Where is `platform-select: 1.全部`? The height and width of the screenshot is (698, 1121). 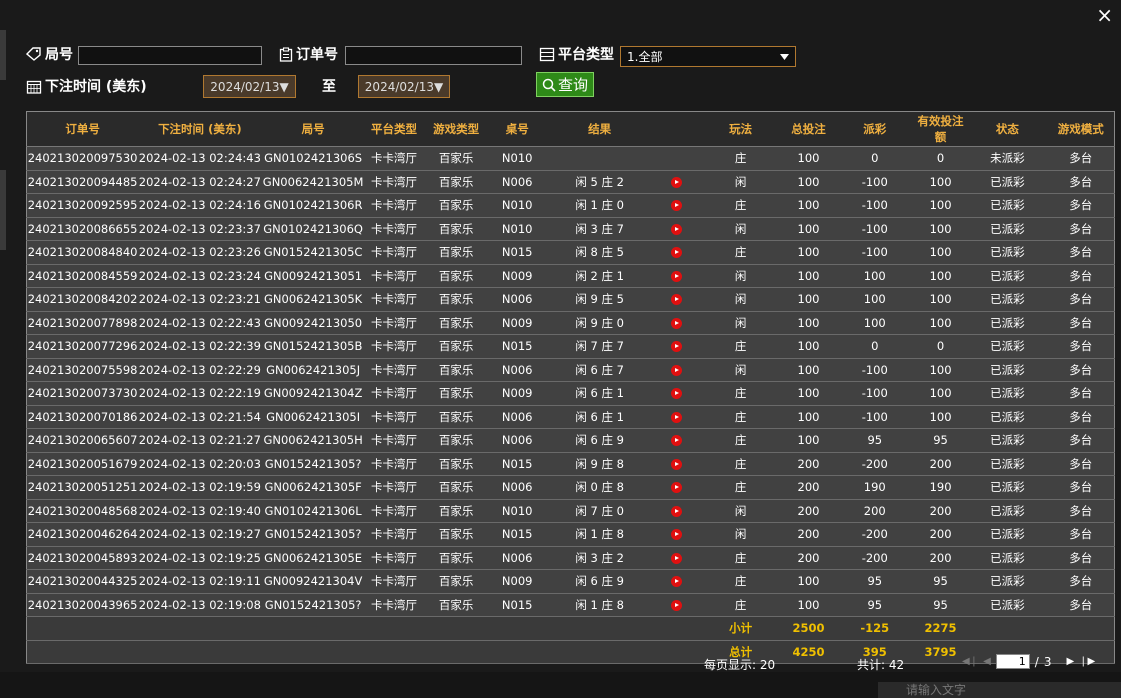
platform-select: 1.全部 is located at coordinates (708, 56).